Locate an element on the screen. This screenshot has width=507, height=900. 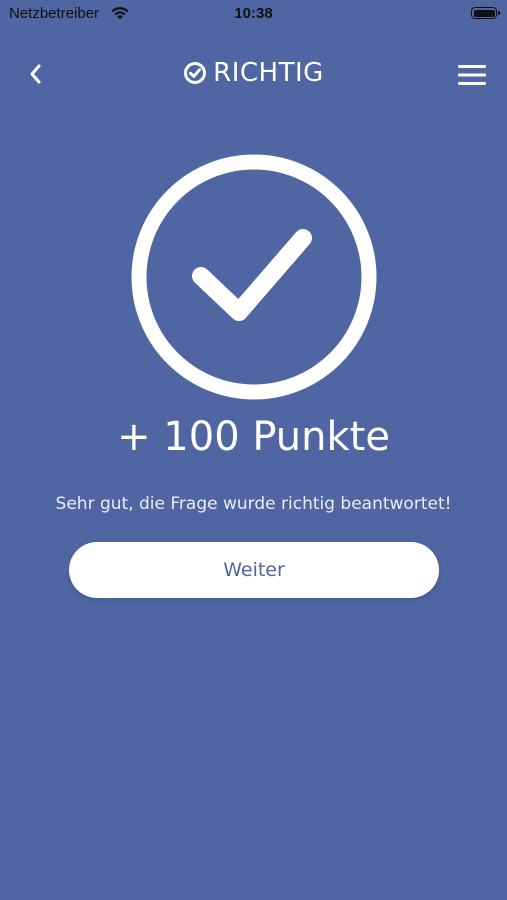
navigation-bar: RICHTIG is located at coordinates (253, 75).